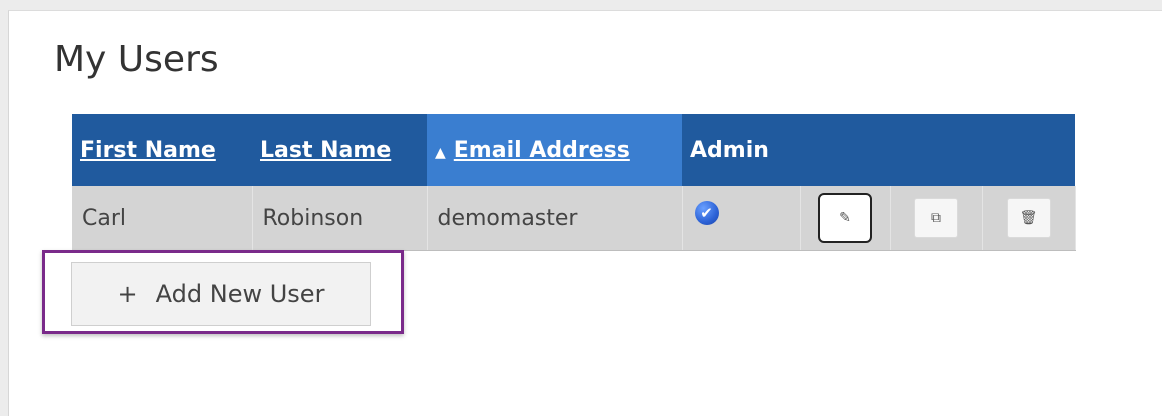 This screenshot has height=416, width=1162. What do you see at coordinates (542, 150) in the screenshot?
I see `sort-link-email-address: Email Address` at bounding box center [542, 150].